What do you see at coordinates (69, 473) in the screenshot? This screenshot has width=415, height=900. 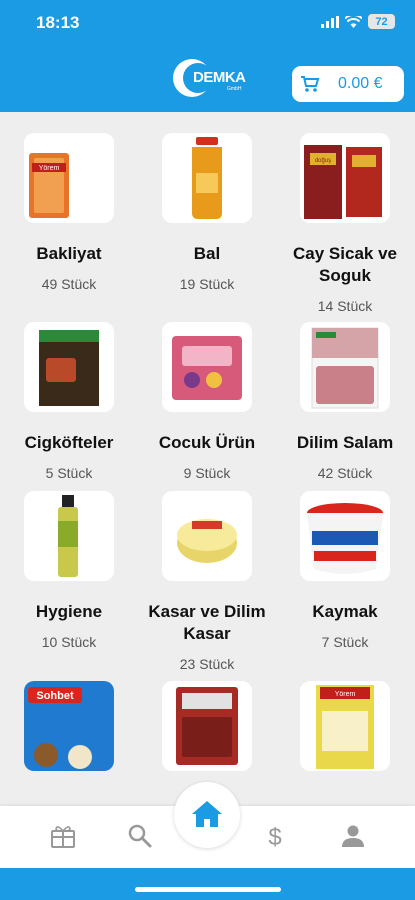 I see `category-count: 5 Stück` at bounding box center [69, 473].